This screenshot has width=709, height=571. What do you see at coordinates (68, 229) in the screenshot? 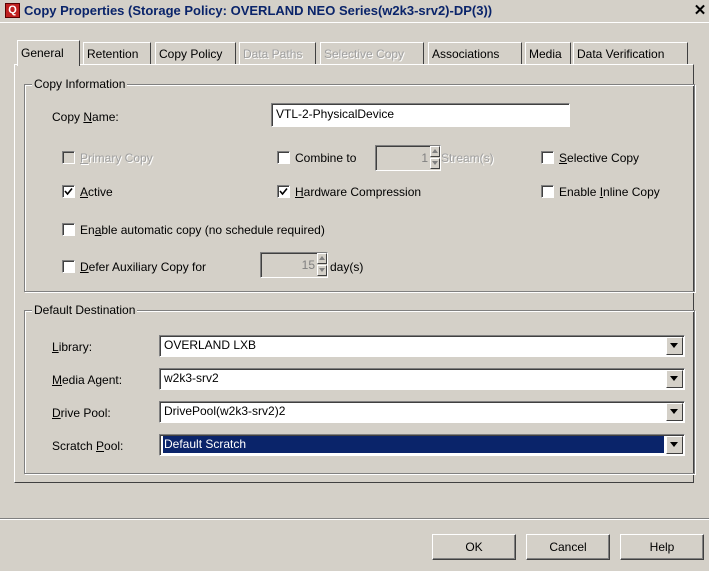
I see `enable-auto-copy-checkbox` at bounding box center [68, 229].